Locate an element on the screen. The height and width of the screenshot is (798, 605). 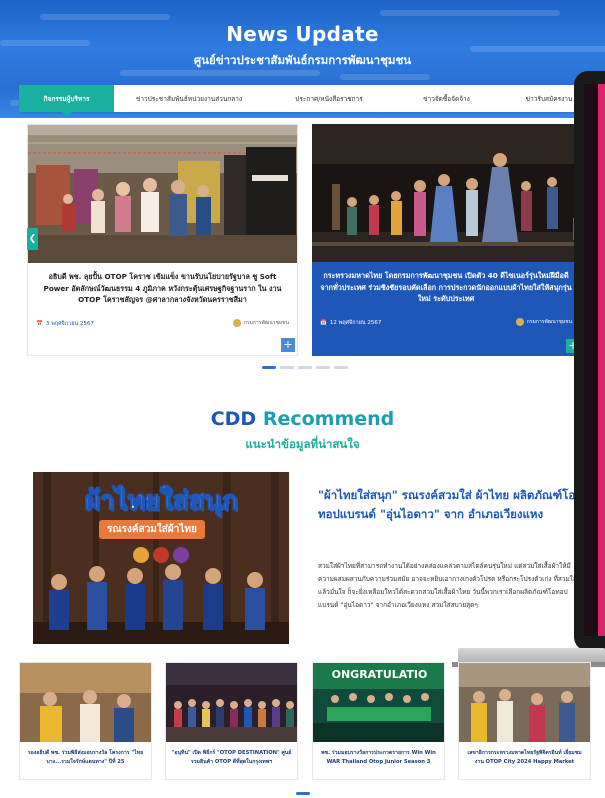
recommend-image-headline: ผ้าไทยใส่สนุก is located at coordinates (161, 501).